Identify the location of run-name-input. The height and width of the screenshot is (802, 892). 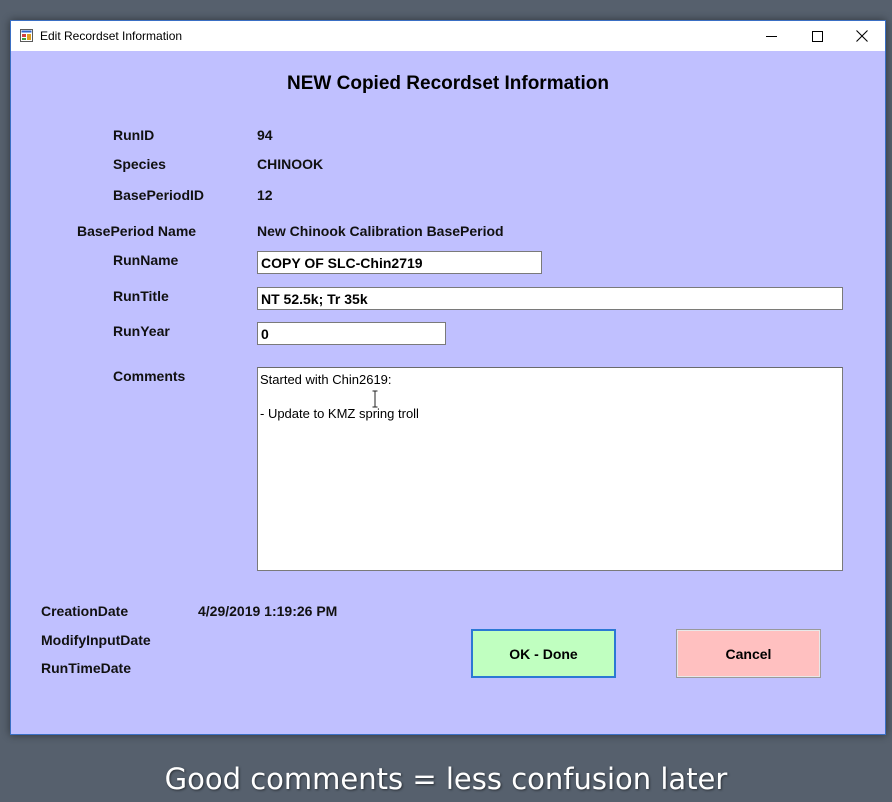
(399, 262).